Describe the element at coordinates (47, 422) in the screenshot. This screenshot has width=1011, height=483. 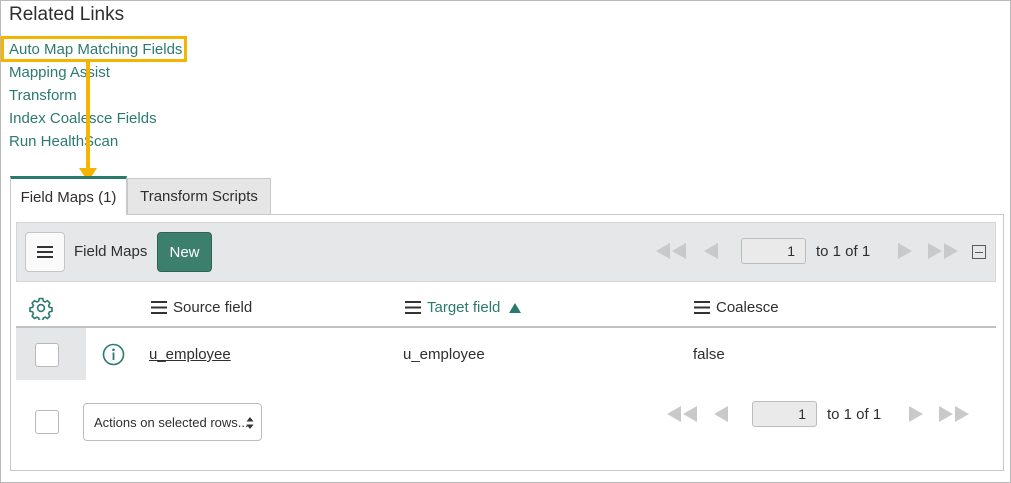
I see `select-all-checkbox` at that location.